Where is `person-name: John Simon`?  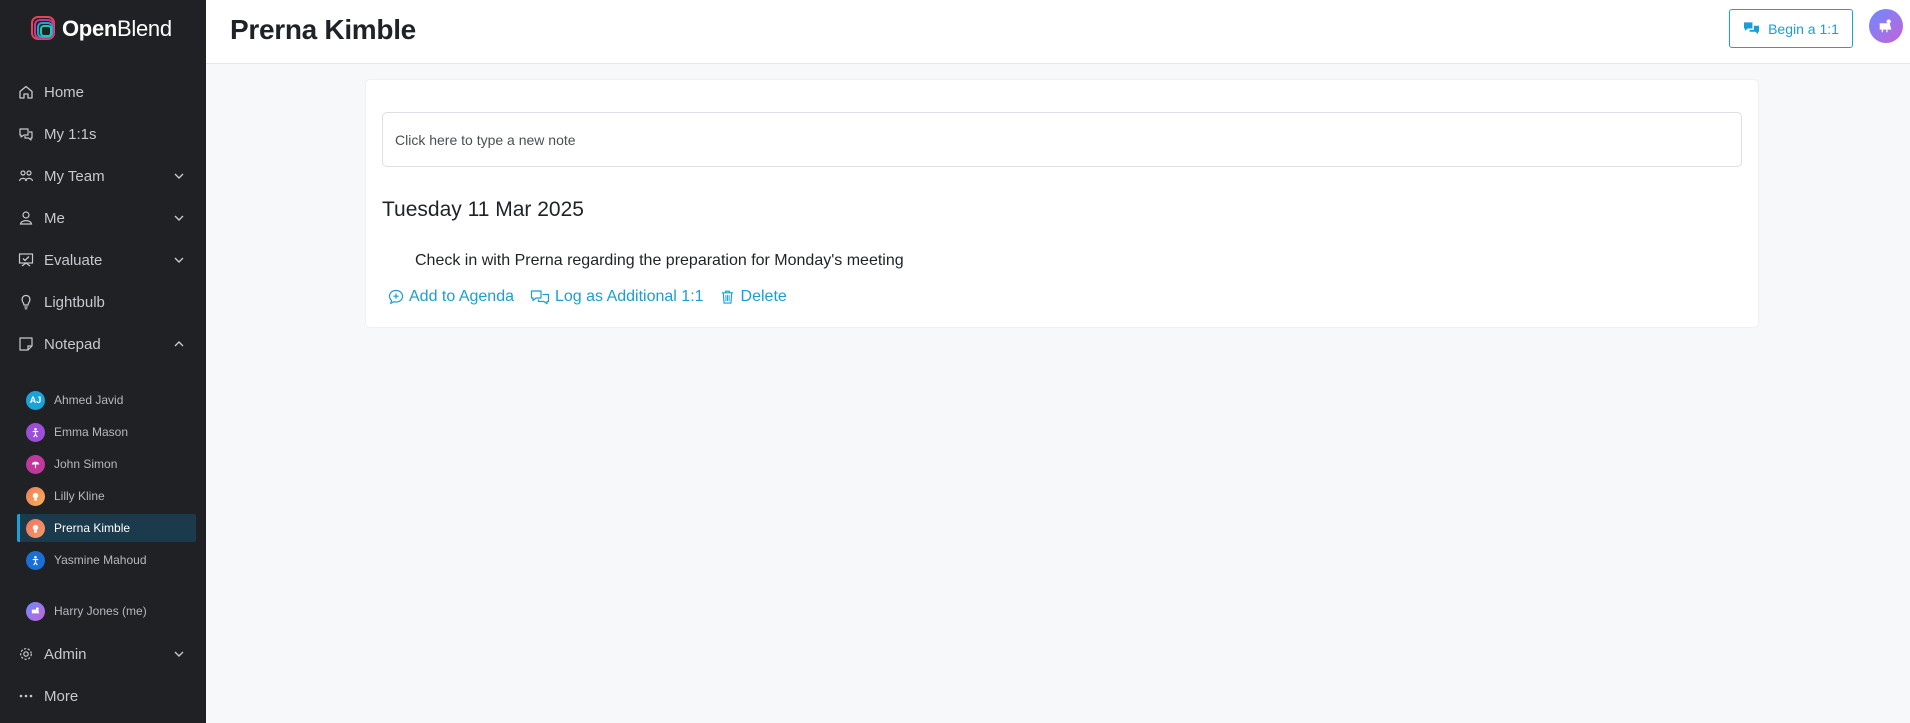
person-name: John Simon is located at coordinates (86, 464).